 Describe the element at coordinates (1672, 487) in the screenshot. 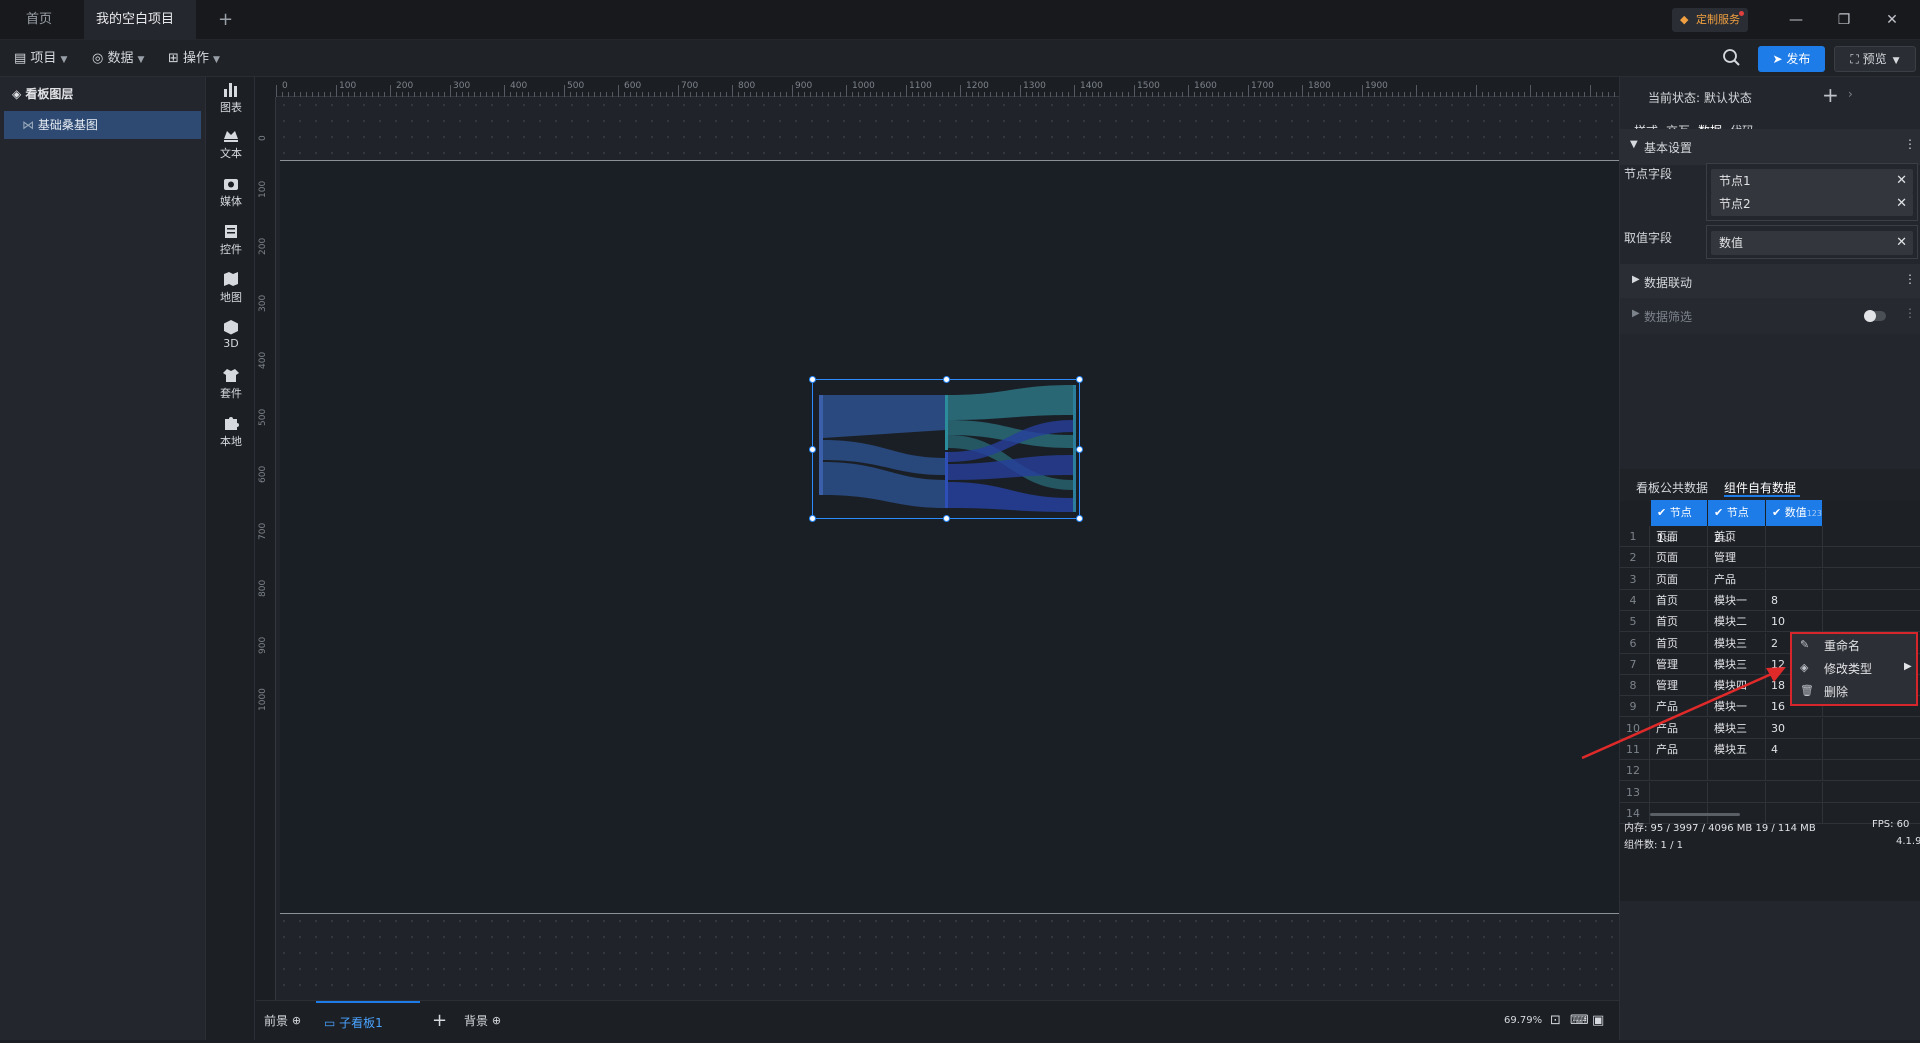

I see `tab-public-data: 看板公共数据` at that location.